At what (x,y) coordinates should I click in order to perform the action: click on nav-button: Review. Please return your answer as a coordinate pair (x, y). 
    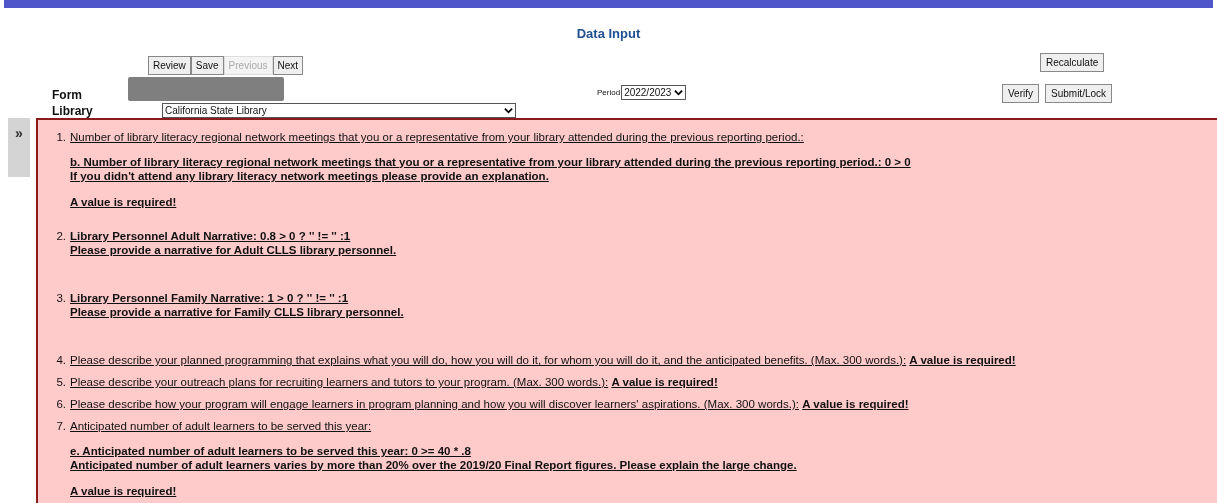
    Looking at the image, I should click on (169, 65).